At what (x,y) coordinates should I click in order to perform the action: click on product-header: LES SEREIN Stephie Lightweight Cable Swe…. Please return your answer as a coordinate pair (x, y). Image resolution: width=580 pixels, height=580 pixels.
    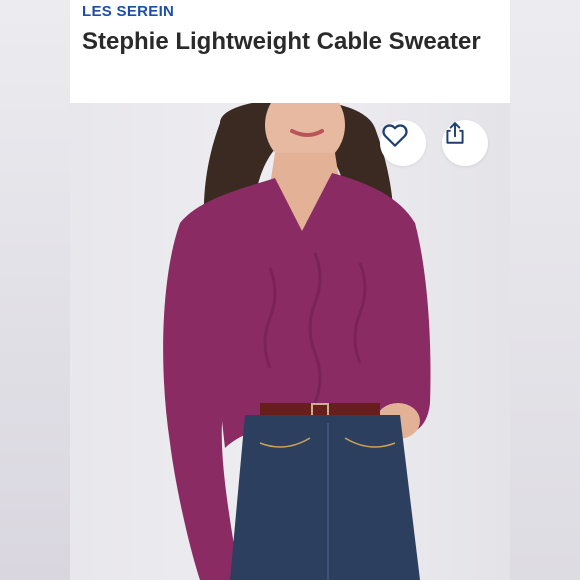
    Looking at the image, I should click on (290, 51).